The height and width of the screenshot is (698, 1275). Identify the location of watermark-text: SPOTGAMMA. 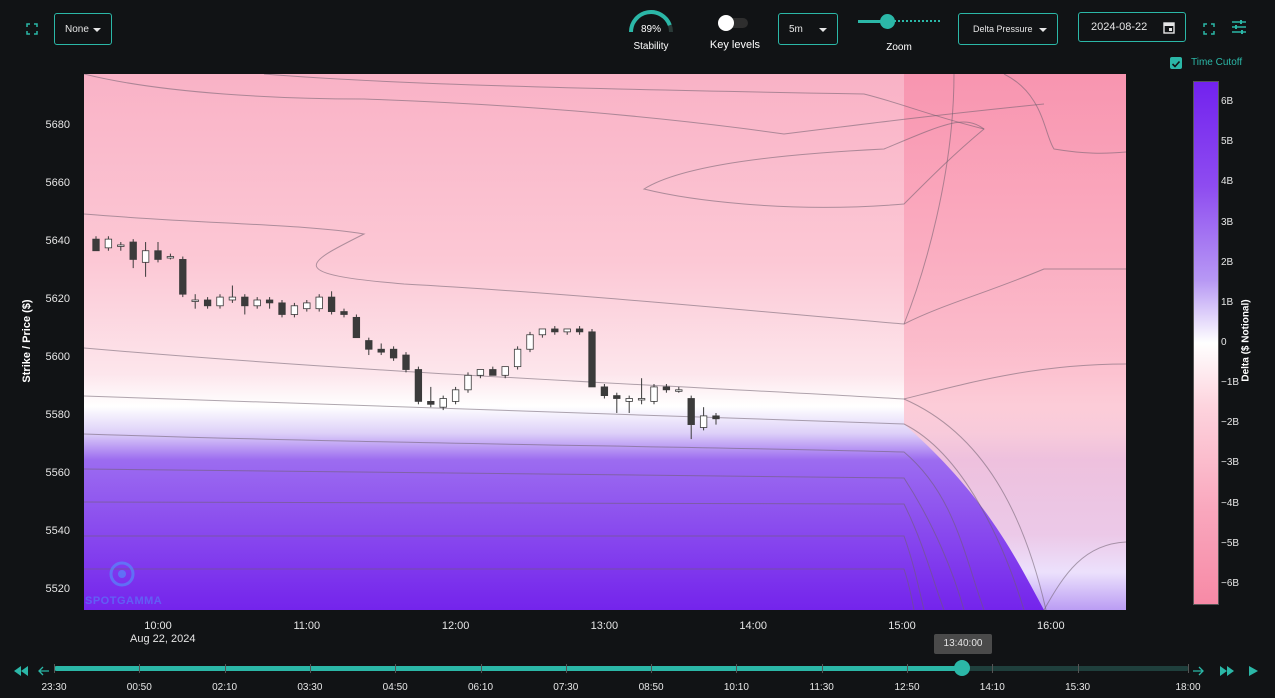
(124, 601).